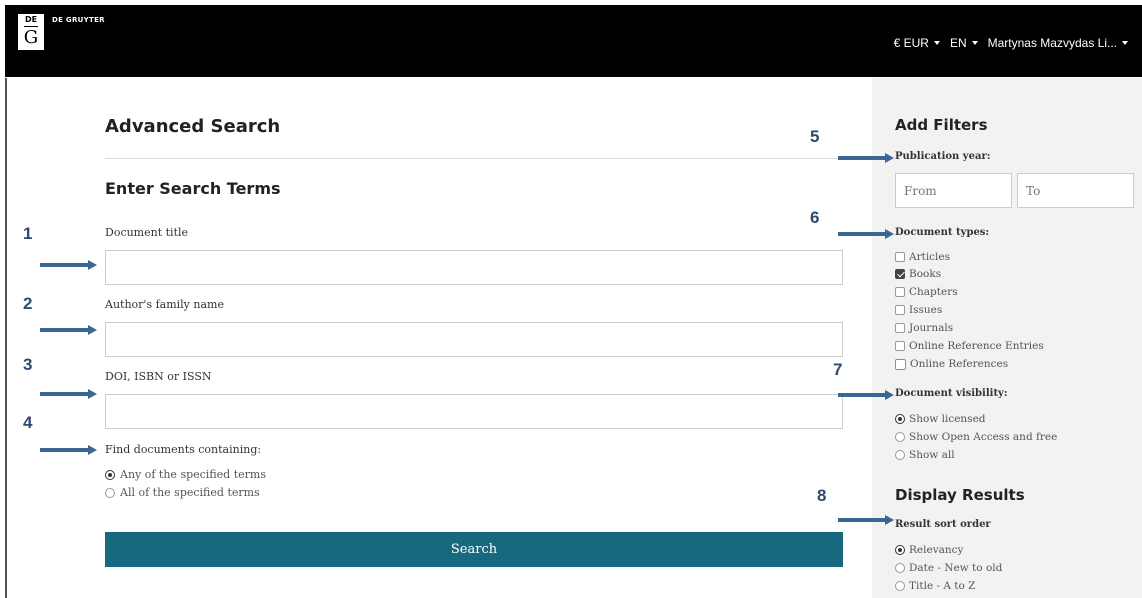 The image size is (1142, 598). I want to click on sort-option-label: Title - A to Z, so click(942, 586).